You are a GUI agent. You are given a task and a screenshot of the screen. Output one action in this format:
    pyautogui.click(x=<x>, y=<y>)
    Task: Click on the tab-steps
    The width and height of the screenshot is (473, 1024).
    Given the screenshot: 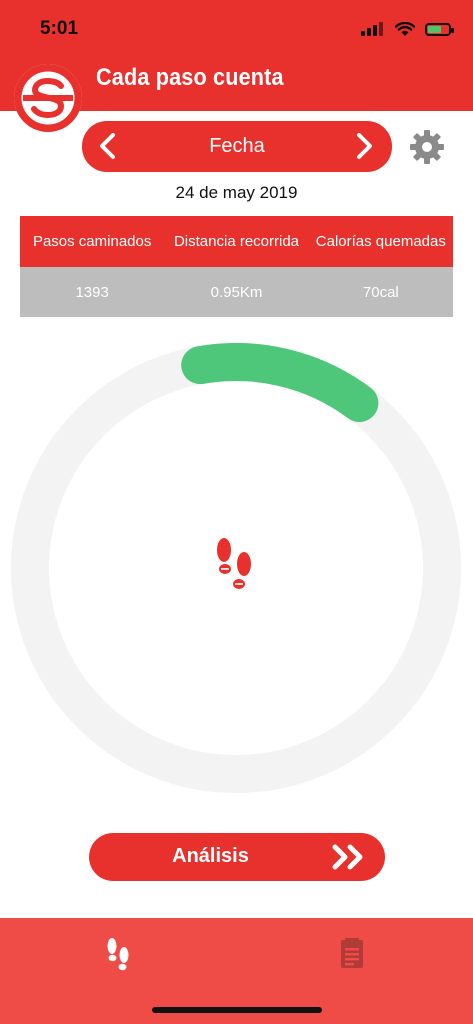 What is the action you would take?
    pyautogui.click(x=118, y=956)
    